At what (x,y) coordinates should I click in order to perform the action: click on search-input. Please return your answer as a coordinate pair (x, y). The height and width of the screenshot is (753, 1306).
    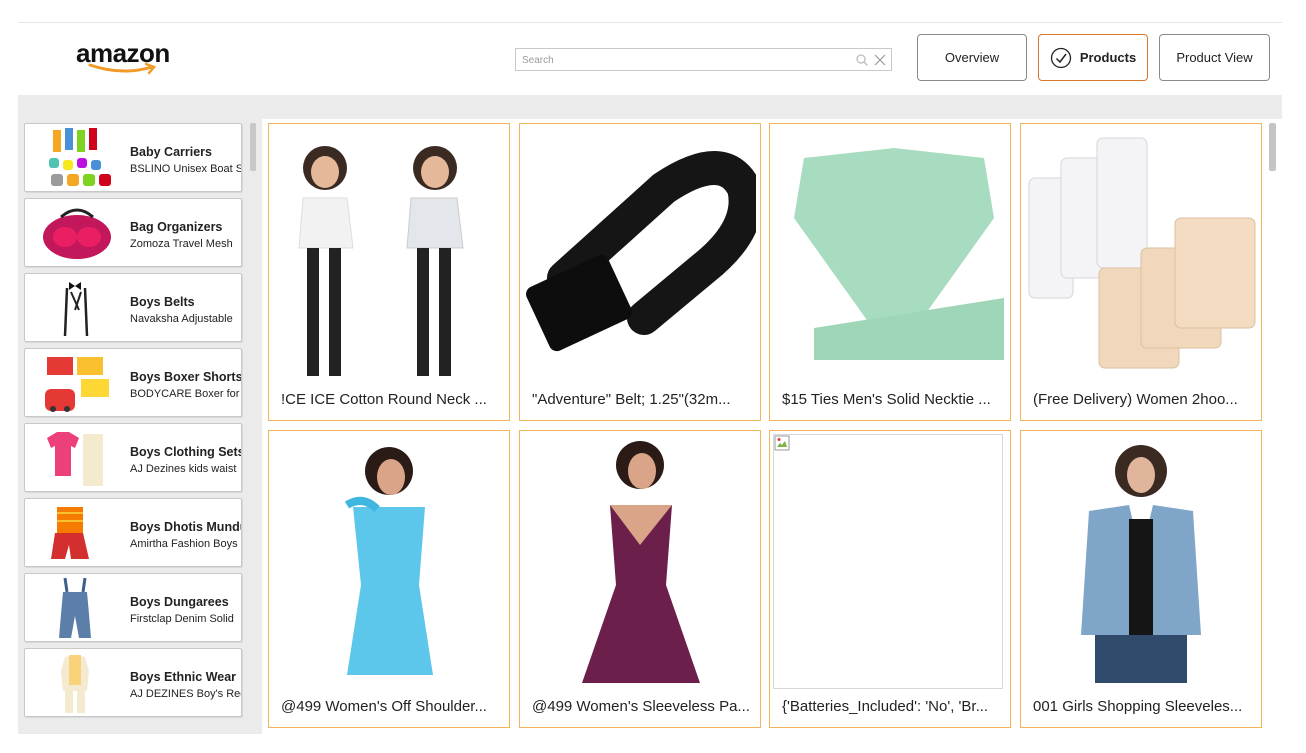
    Looking at the image, I should click on (682, 60).